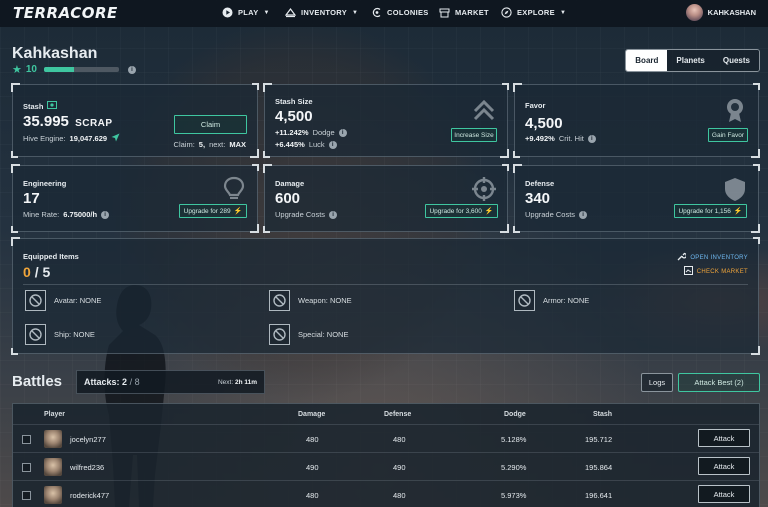  Describe the element at coordinates (514, 439) in the screenshot. I see `player-dodge: 5.128%` at that location.